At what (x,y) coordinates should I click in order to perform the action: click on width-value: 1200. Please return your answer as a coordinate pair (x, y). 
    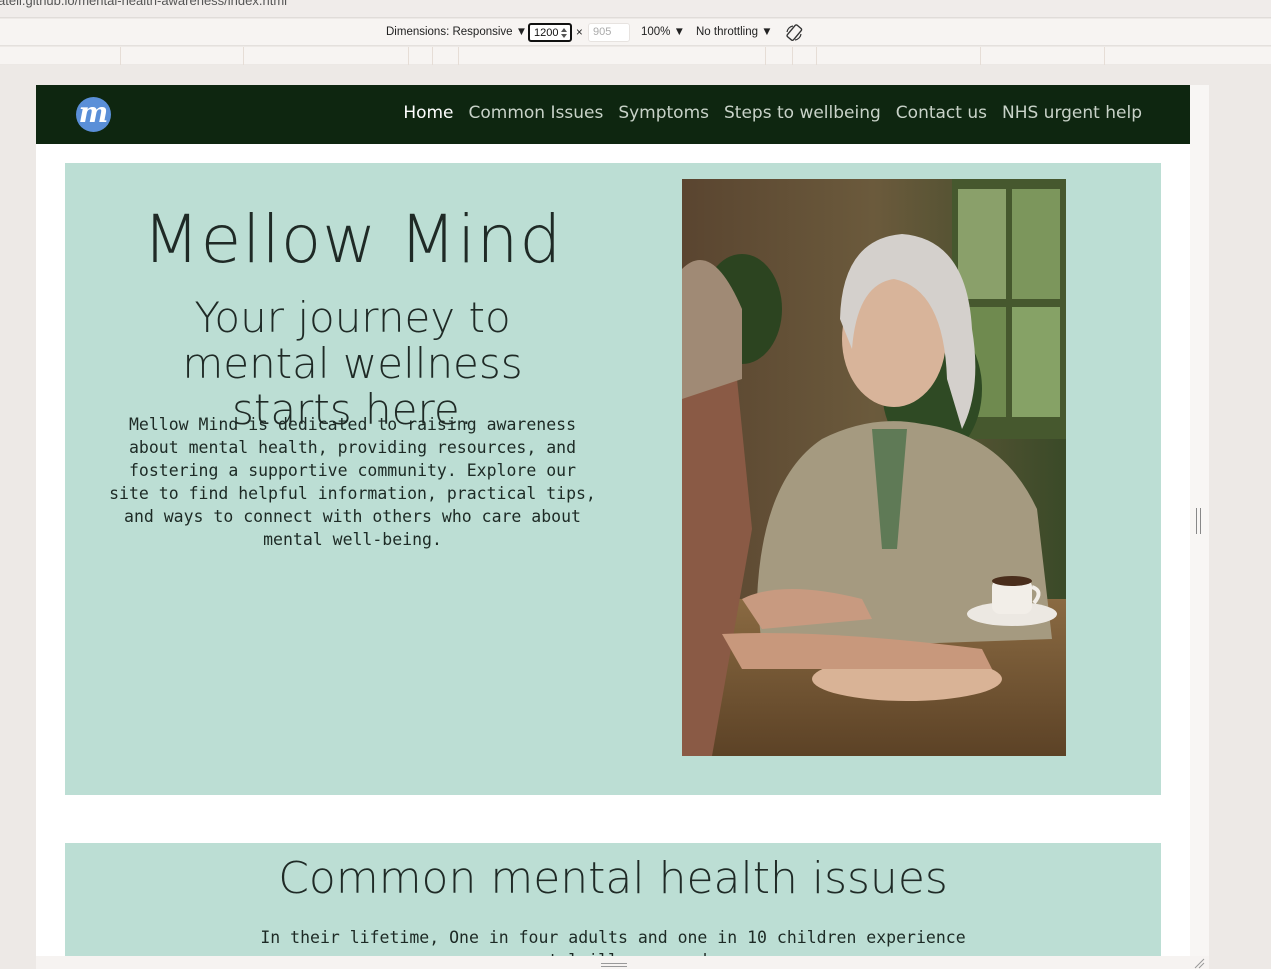
    Looking at the image, I should click on (546, 33).